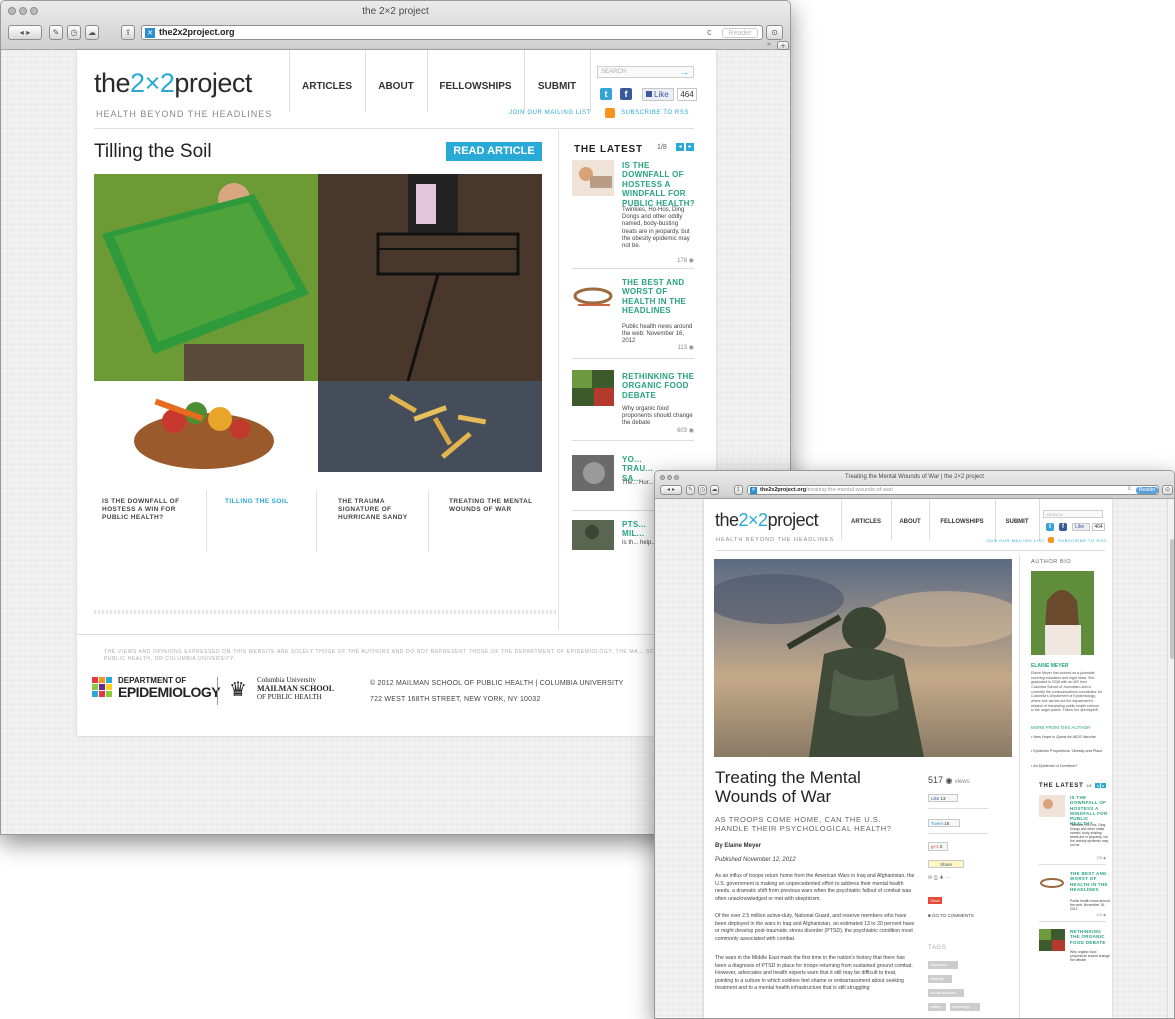  What do you see at coordinates (944, 823) in the screenshot?
I see `tweet-button: Tweet 16` at bounding box center [944, 823].